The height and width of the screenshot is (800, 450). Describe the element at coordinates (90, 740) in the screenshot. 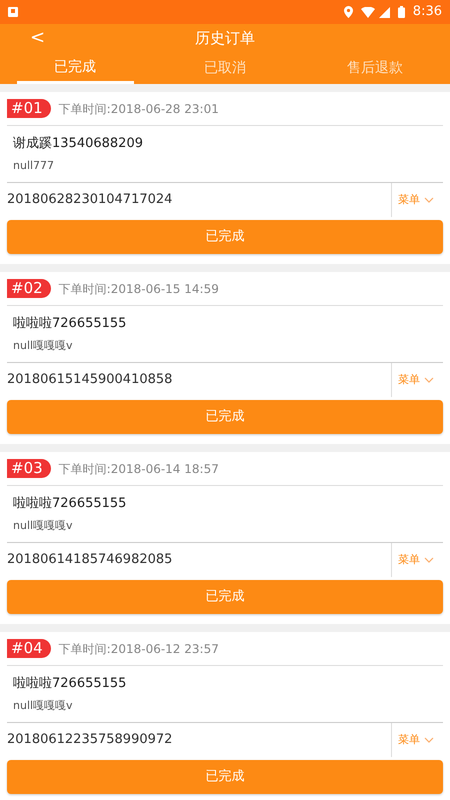

I see `order-id: 20180612235758990972` at that location.